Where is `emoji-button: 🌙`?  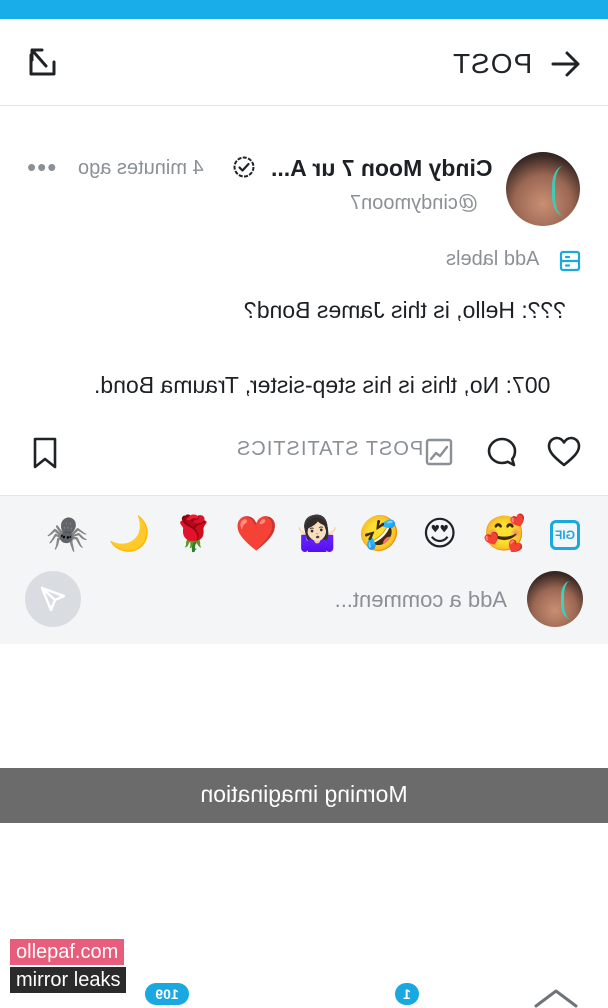 emoji-button: 🌙 is located at coordinates (129, 534).